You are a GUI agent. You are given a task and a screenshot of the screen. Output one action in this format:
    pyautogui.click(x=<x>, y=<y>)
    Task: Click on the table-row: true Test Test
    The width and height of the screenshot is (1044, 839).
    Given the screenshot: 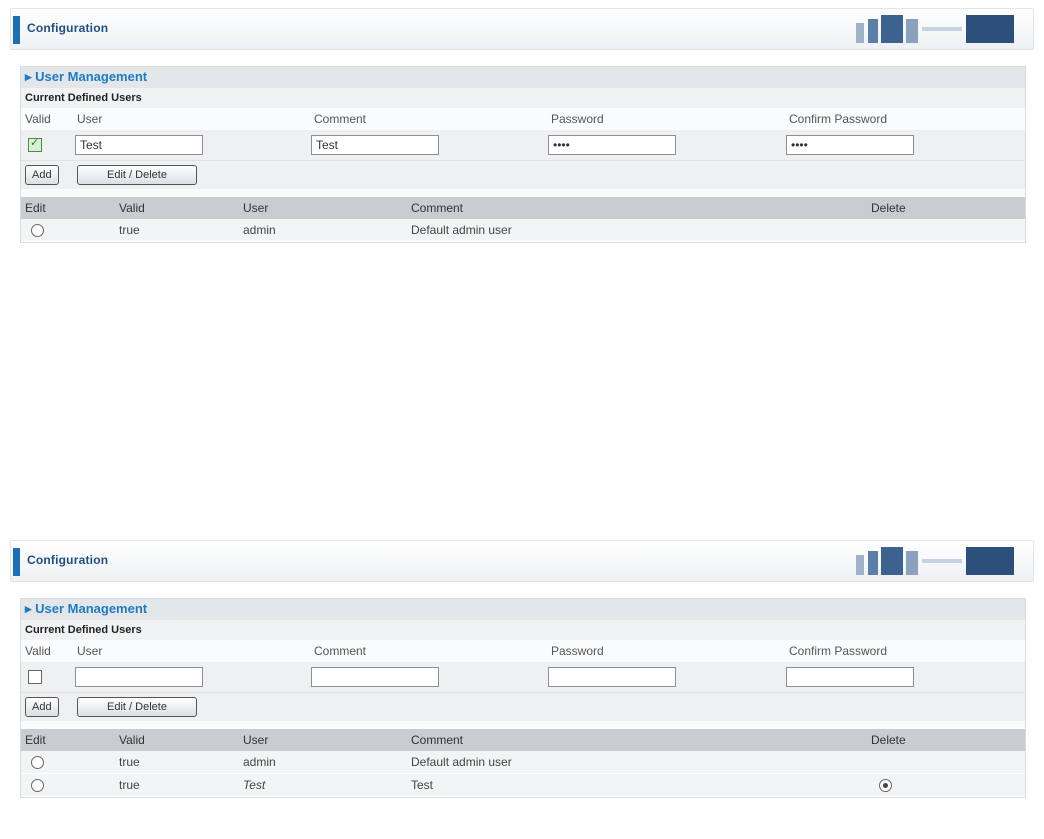 What is the action you would take?
    pyautogui.click(x=523, y=785)
    